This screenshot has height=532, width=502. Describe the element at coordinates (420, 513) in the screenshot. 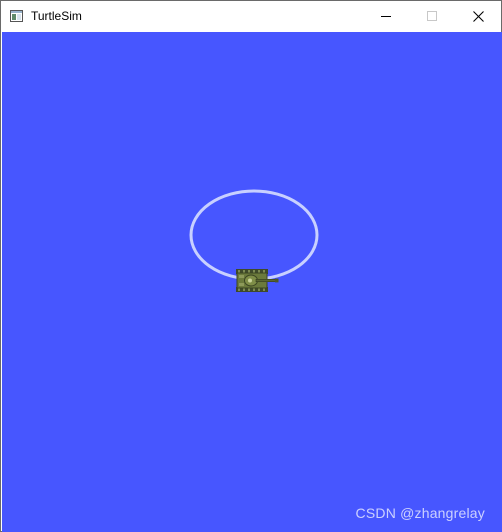

I see `watermark-text: CSDN @zhangrelay` at that location.